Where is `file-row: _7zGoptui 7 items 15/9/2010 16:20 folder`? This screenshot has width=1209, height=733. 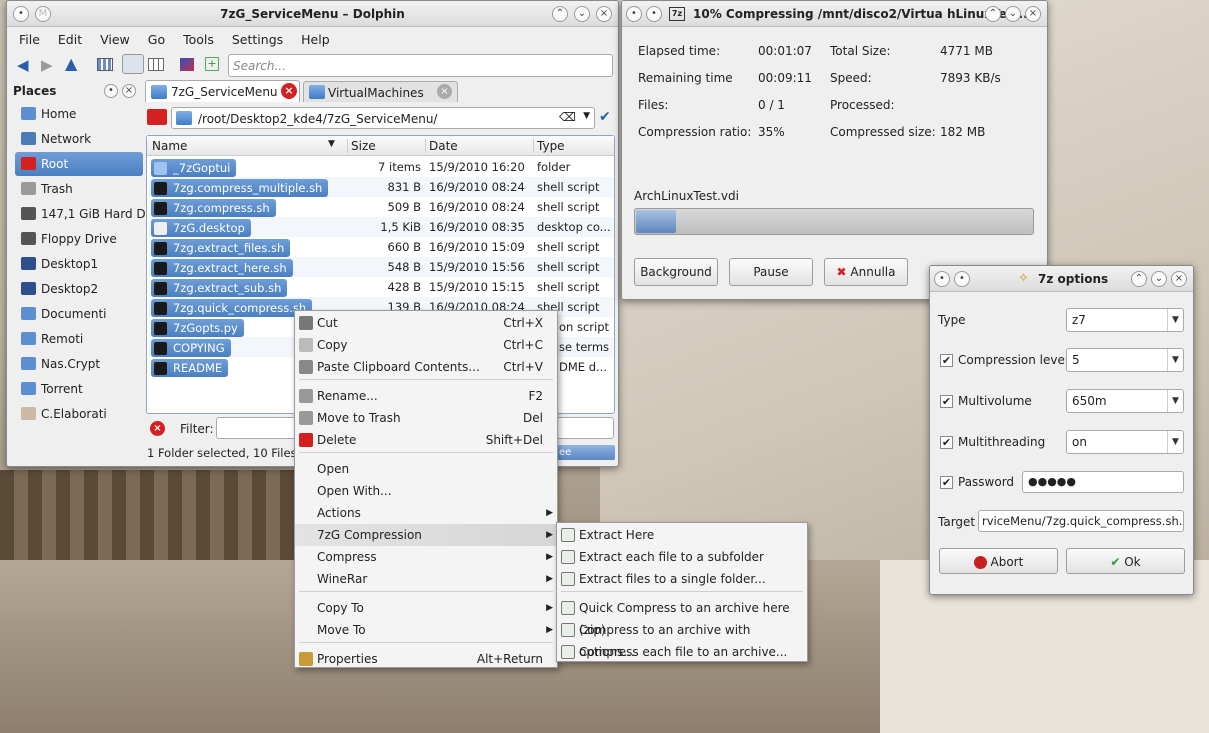 file-row: _7zGoptui 7 items 15/9/2010 16:20 folder is located at coordinates (381, 167).